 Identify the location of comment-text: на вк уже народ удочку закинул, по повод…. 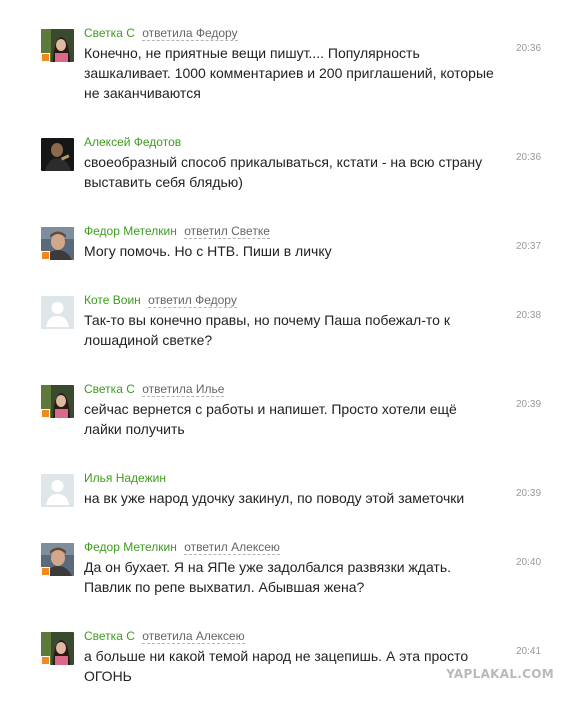
(274, 498).